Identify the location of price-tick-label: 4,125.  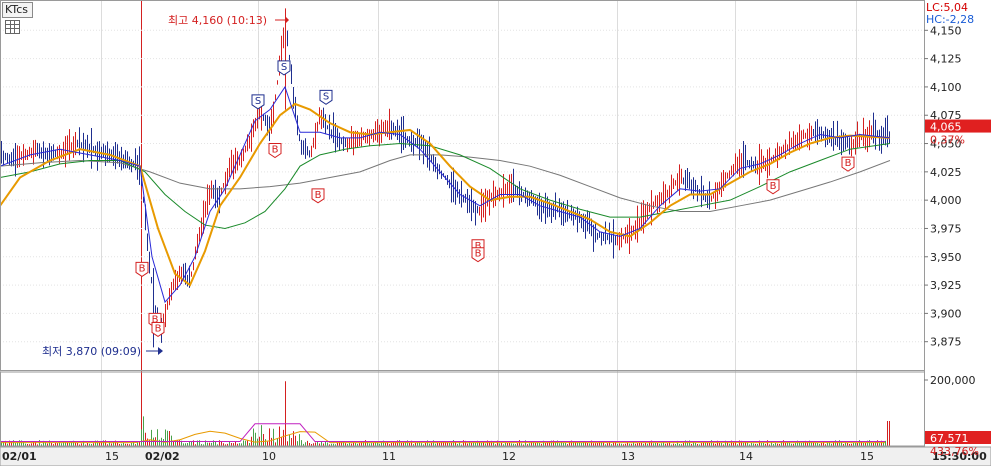
(946, 59).